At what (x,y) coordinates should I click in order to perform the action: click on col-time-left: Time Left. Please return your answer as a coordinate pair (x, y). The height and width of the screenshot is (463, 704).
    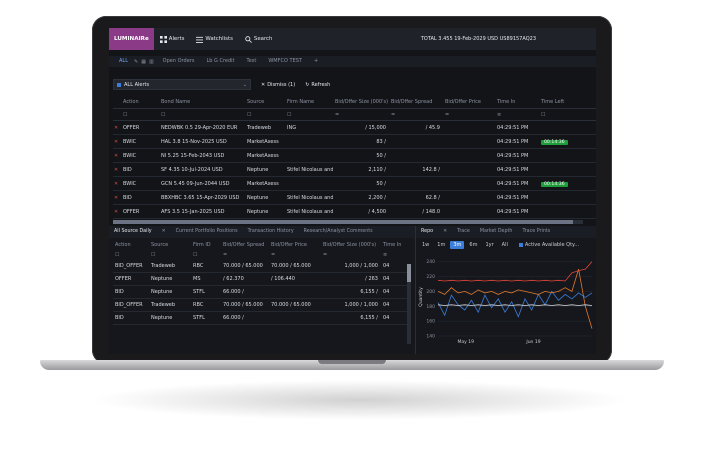
    Looking at the image, I should click on (559, 102).